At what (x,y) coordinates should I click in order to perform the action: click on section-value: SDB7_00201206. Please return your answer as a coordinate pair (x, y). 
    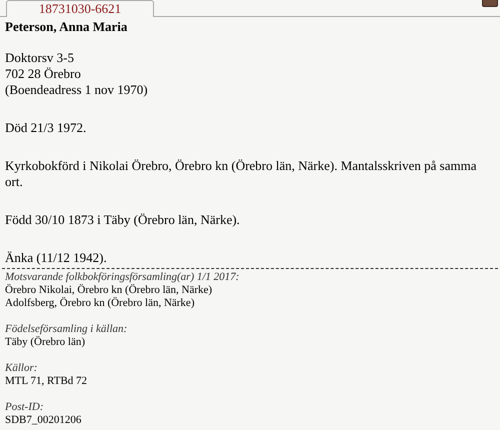
    Looking at the image, I should click on (43, 420).